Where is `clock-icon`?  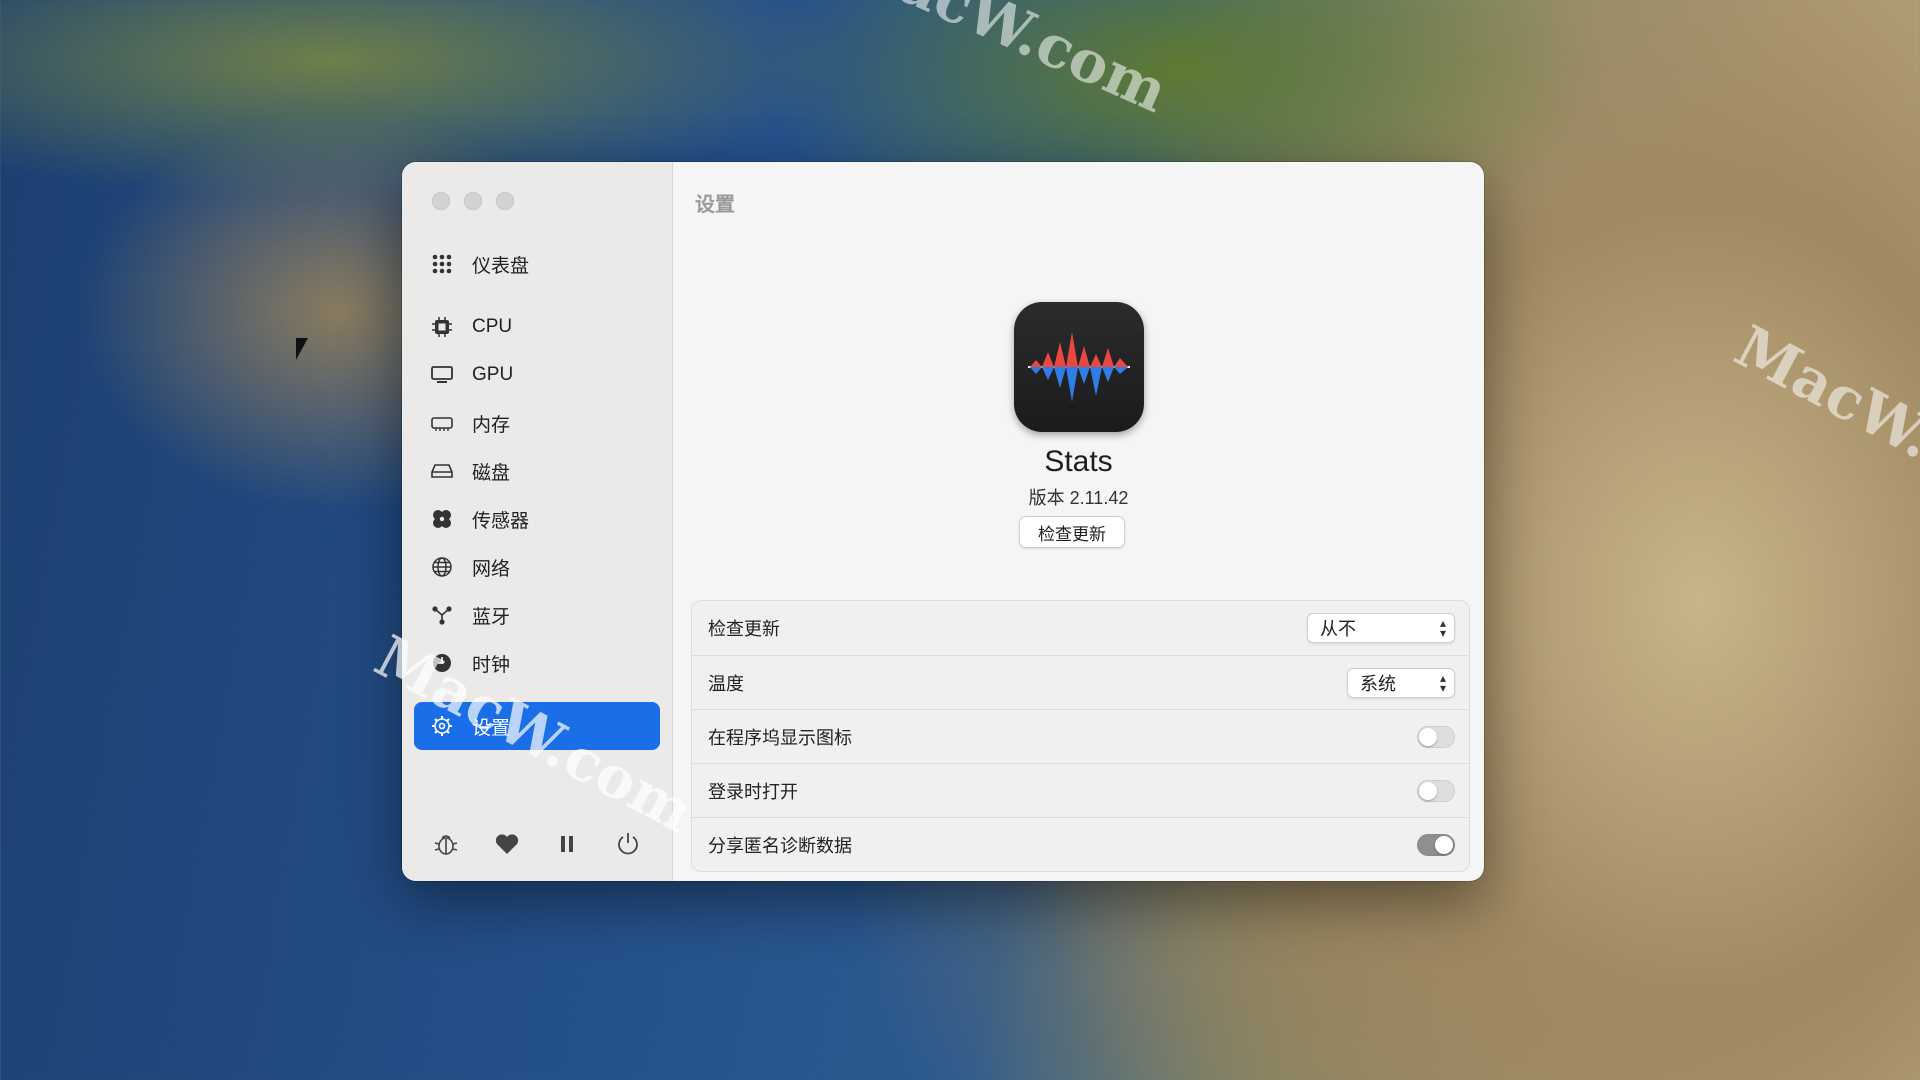
clock-icon is located at coordinates (442, 663).